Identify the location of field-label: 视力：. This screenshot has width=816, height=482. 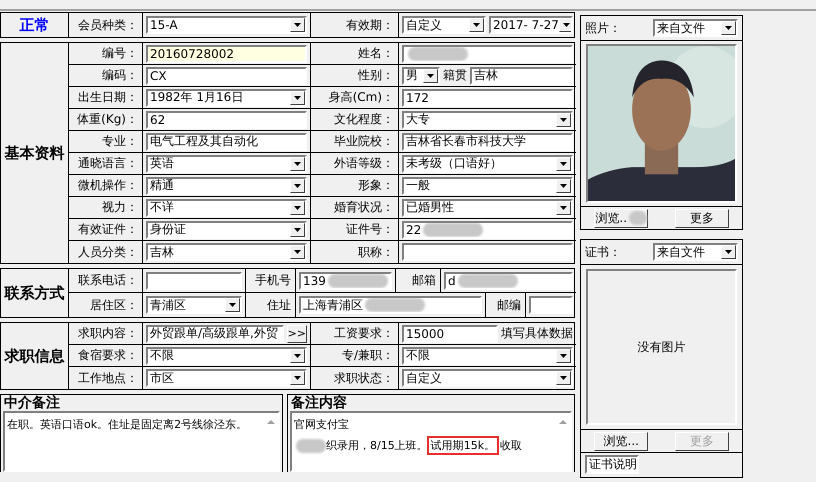
(106, 207).